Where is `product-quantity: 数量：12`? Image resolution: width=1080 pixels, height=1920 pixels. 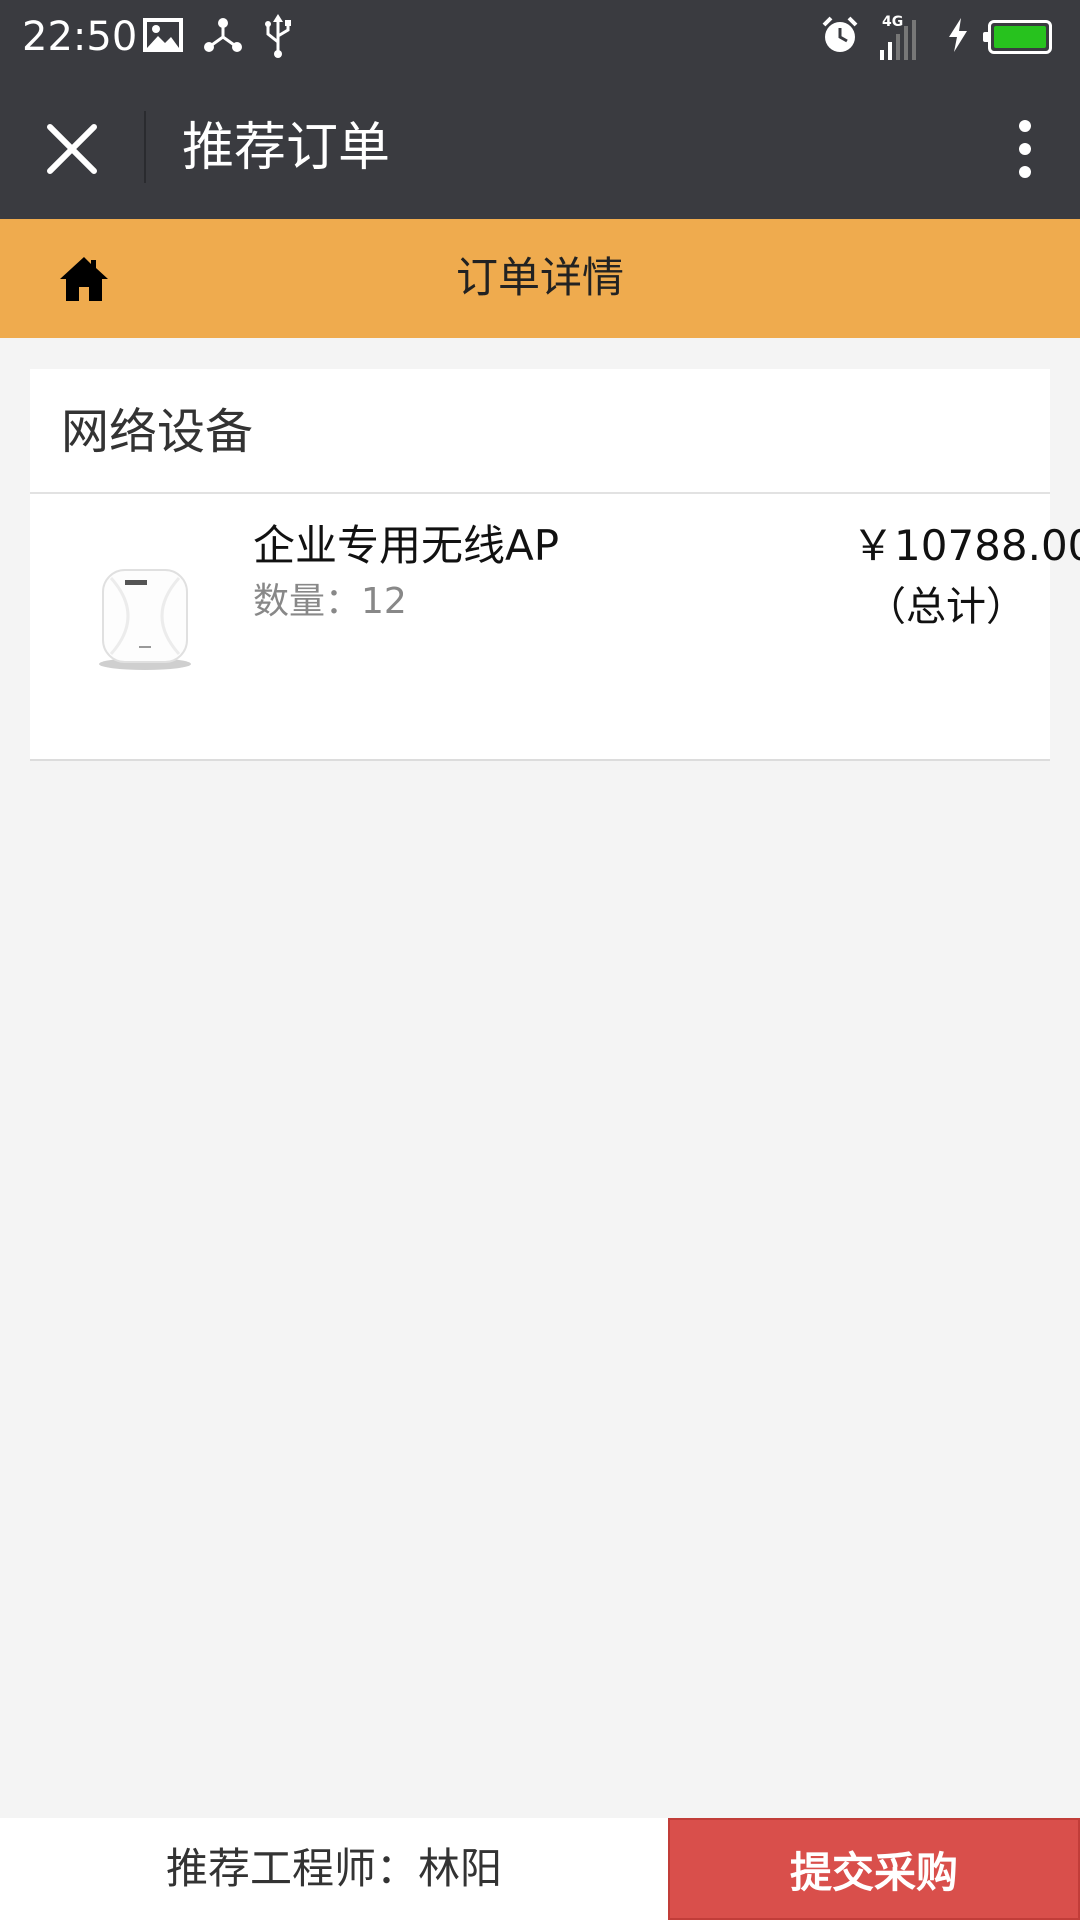 product-quantity: 数量：12 is located at coordinates (330, 602).